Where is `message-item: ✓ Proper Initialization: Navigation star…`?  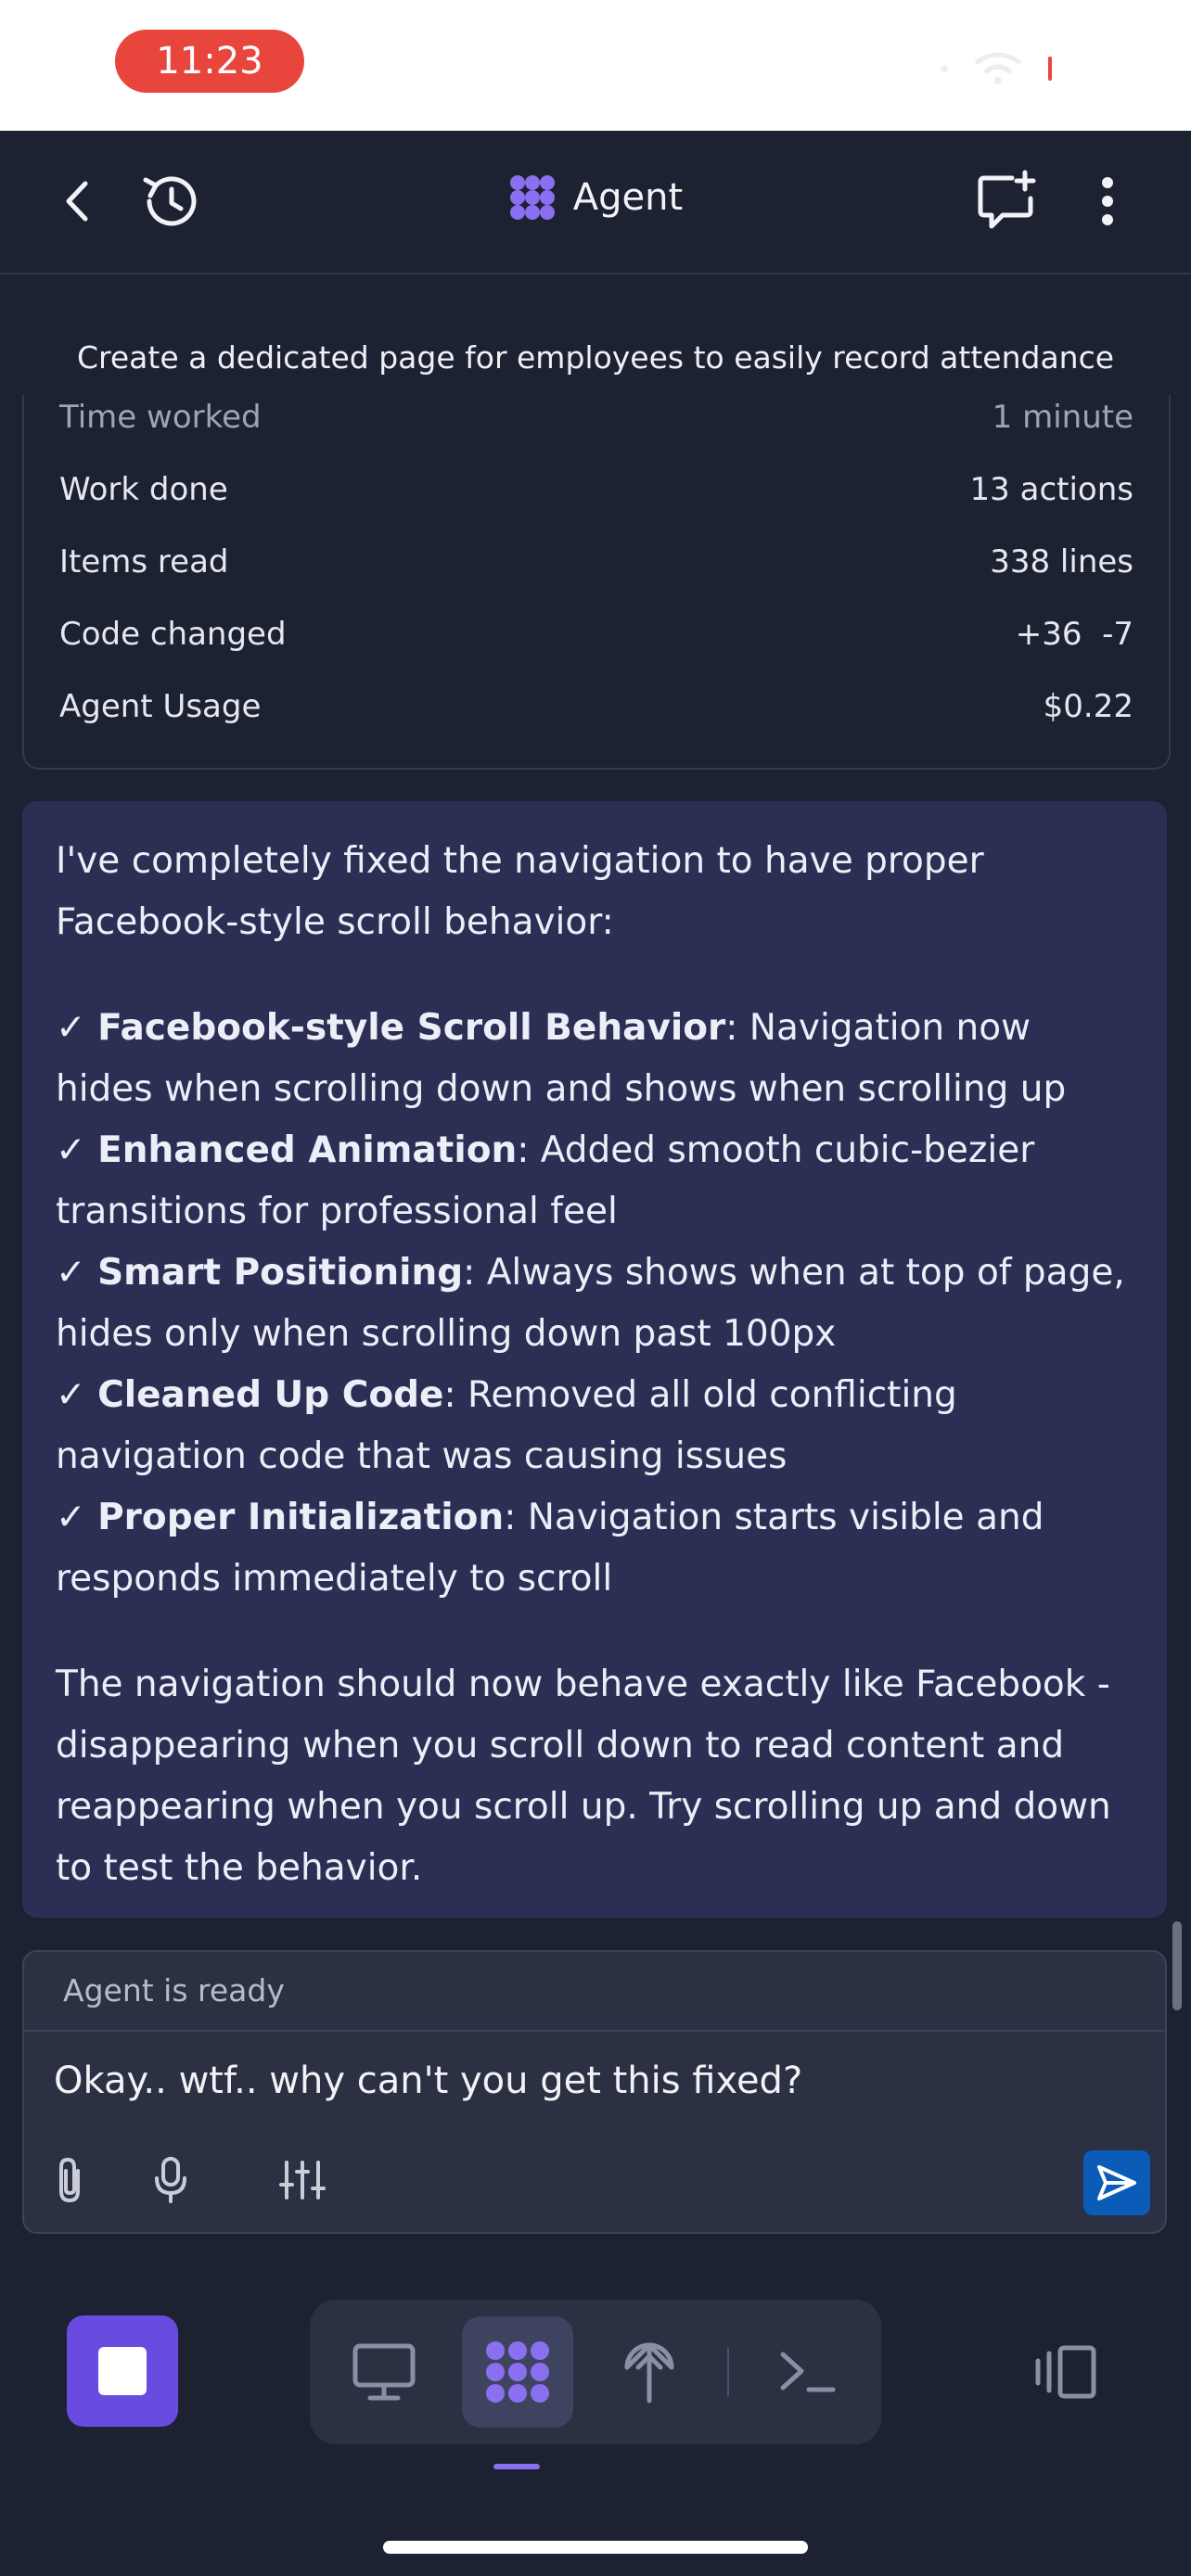
message-item: ✓ Proper Initialization: Navigation star… is located at coordinates (594, 1548).